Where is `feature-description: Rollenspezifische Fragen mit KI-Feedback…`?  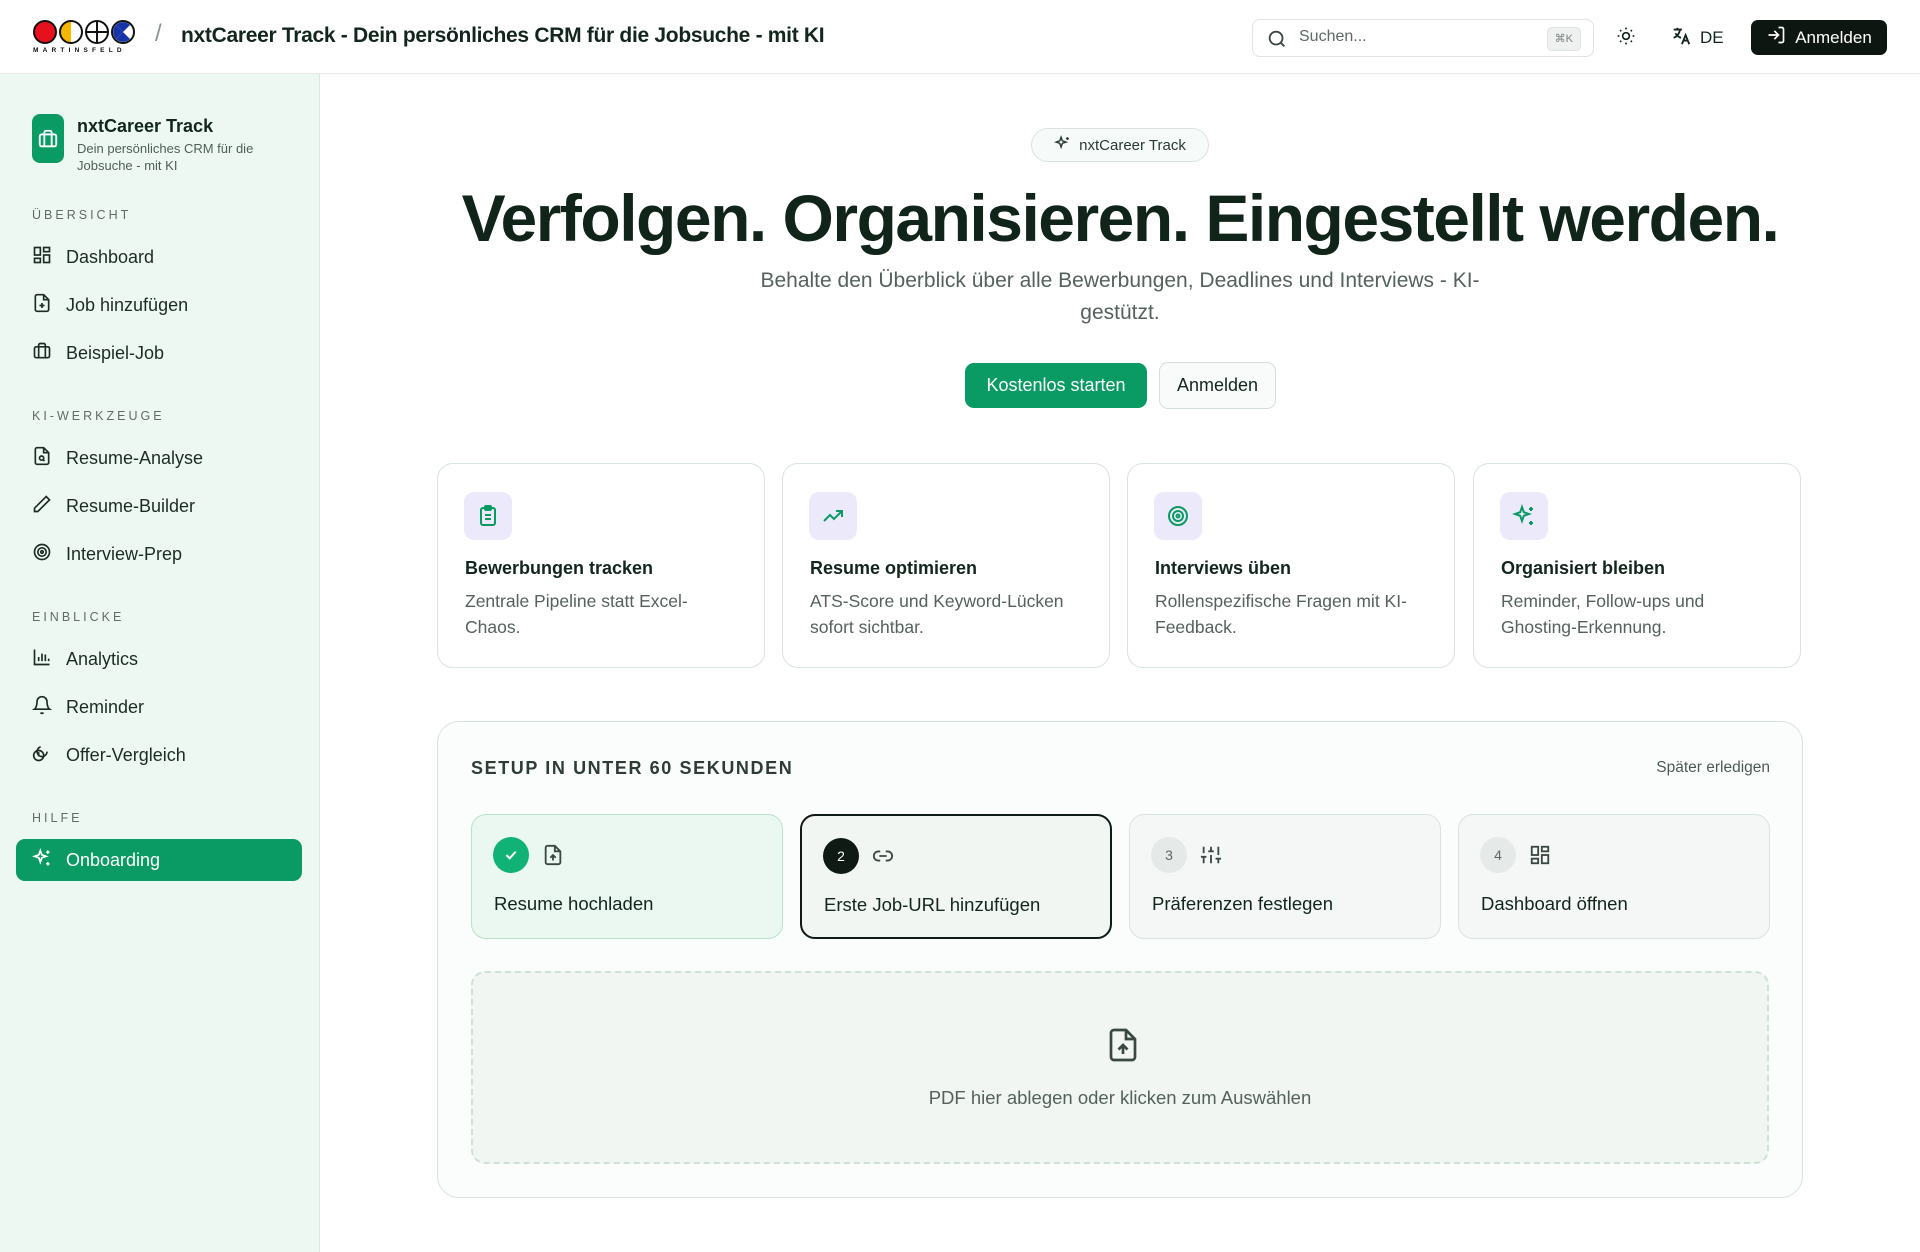
feature-description: Rollenspezifische Fragen mit KI-Feedback… is located at coordinates (1281, 614).